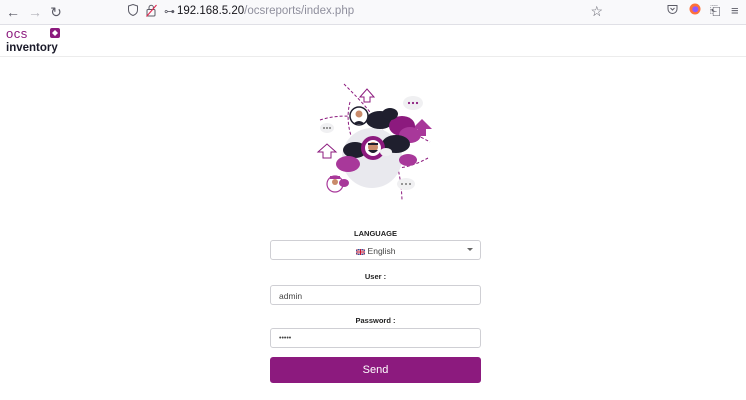  I want to click on language-value: English, so click(381, 251).